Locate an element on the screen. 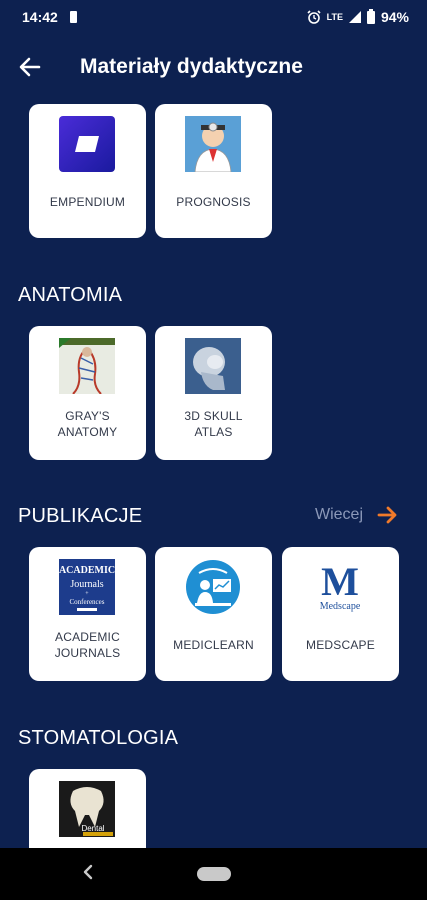 The width and height of the screenshot is (427, 900). section-title-publikacje: PUBLIKACJE is located at coordinates (80, 516).